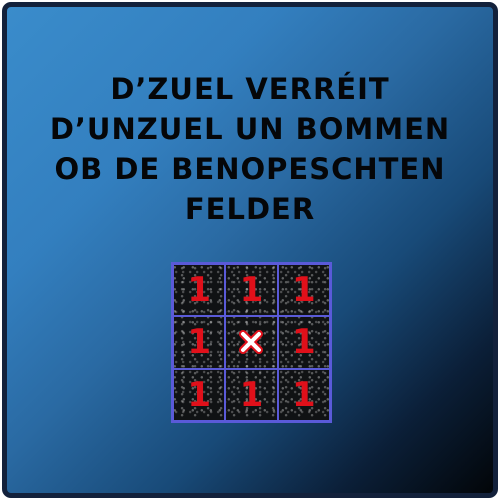 The width and height of the screenshot is (500, 500). I want to click on title-line-1: D’ZUEL VERRÉIT, so click(250, 89).